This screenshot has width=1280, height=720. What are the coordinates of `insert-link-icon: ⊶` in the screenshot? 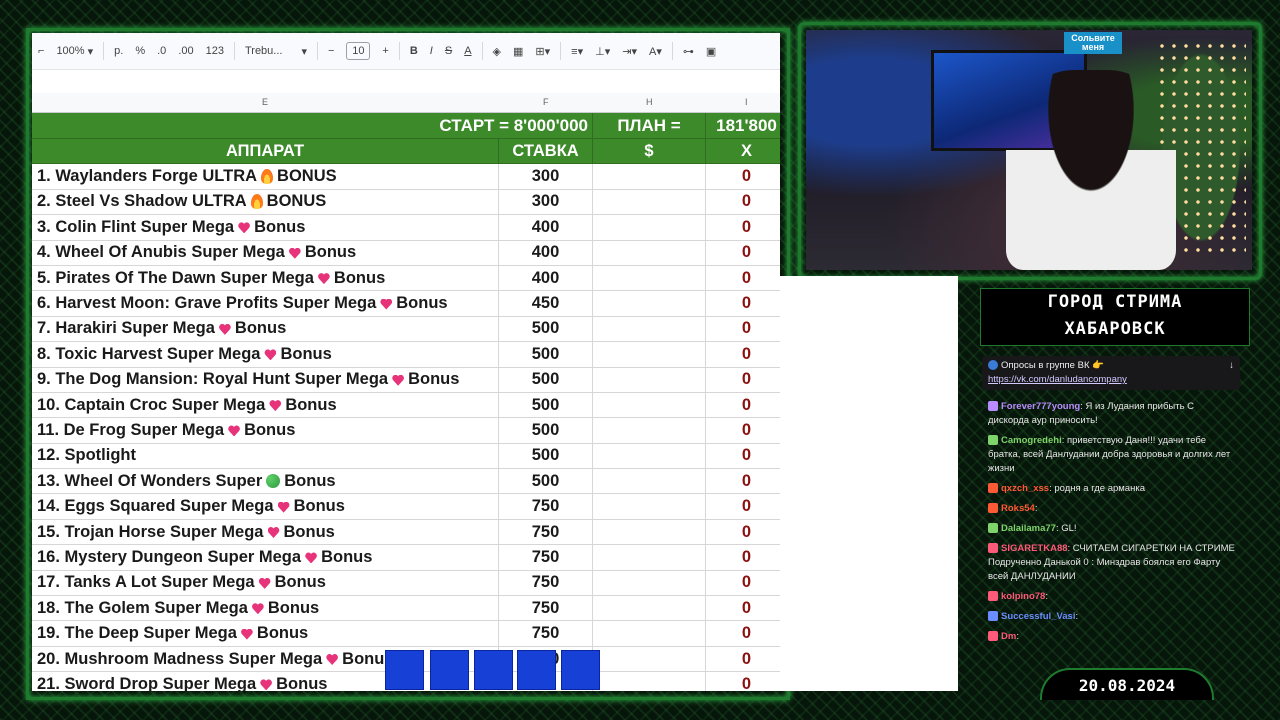 It's located at (688, 51).